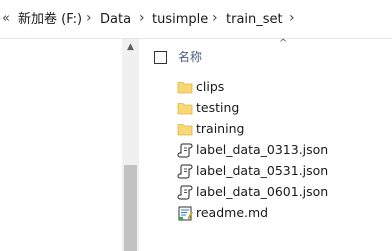  What do you see at coordinates (262, 170) in the screenshot?
I see `file-name: label_data_0531.json` at bounding box center [262, 170].